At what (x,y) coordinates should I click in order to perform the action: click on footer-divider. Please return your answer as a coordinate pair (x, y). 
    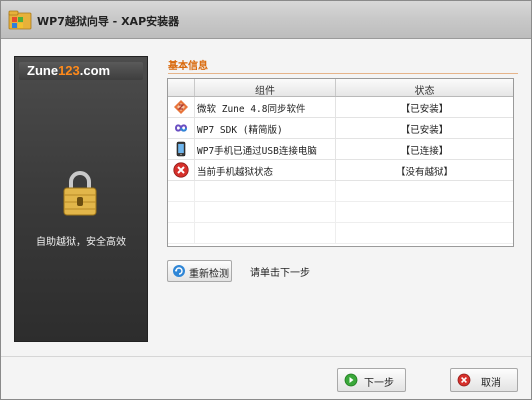
    Looking at the image, I should click on (266, 356).